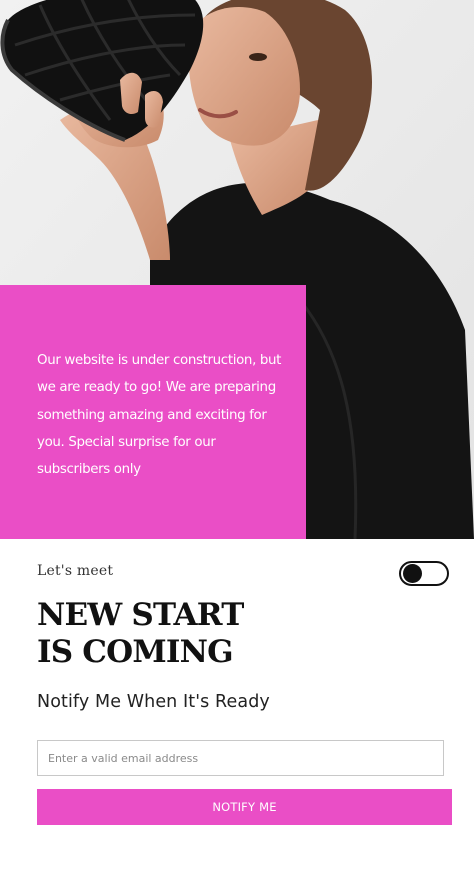 The height and width of the screenshot is (875, 474). What do you see at coordinates (153, 702) in the screenshot?
I see `notify-heading: Notify Me When It's Ready` at bounding box center [153, 702].